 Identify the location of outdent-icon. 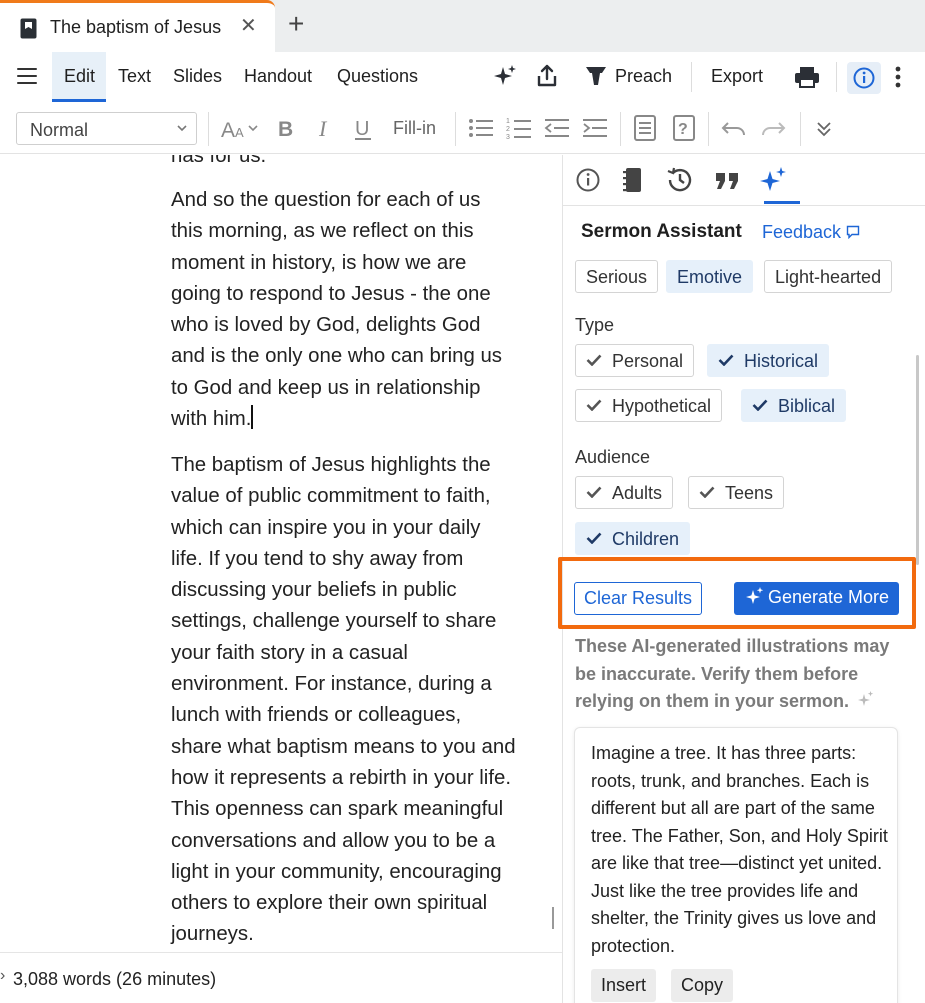
(557, 128).